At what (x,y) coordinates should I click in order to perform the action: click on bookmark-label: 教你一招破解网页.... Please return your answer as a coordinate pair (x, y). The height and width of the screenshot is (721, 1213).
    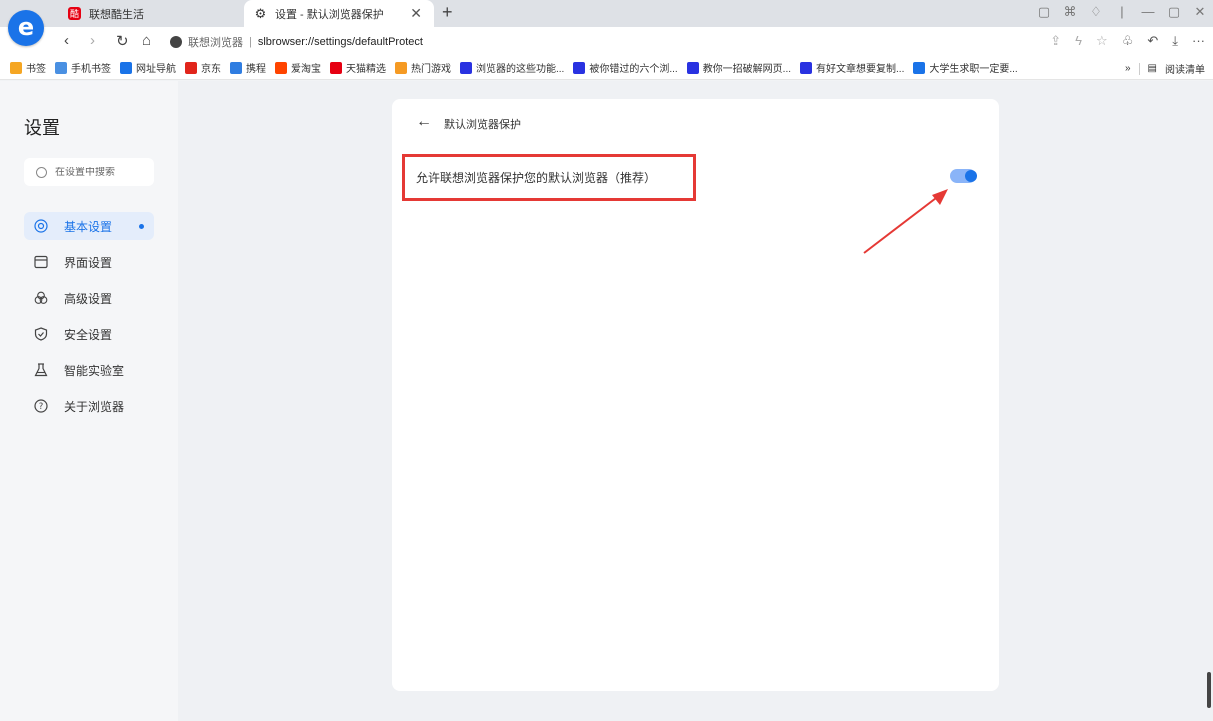
    Looking at the image, I should click on (747, 69).